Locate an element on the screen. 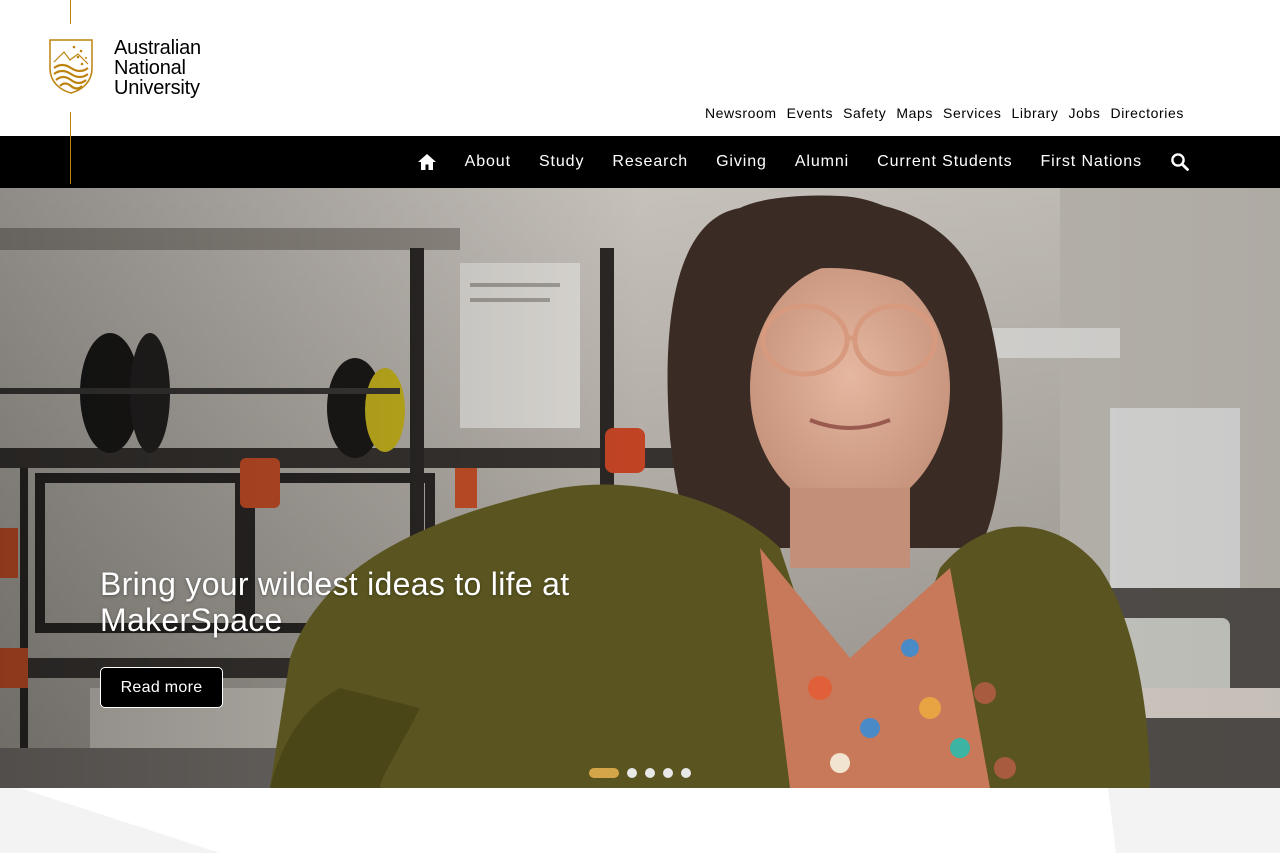  nav-item-giving: Giving is located at coordinates (741, 162).